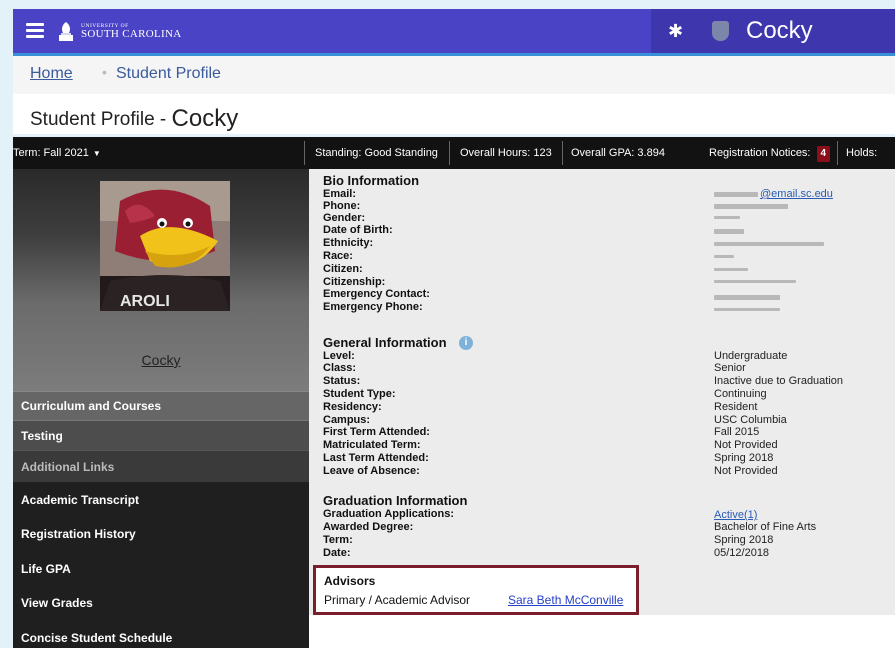 This screenshot has width=895, height=648. Describe the element at coordinates (372, 445) in the screenshot. I see `general-label: Matriculated Term:` at that location.